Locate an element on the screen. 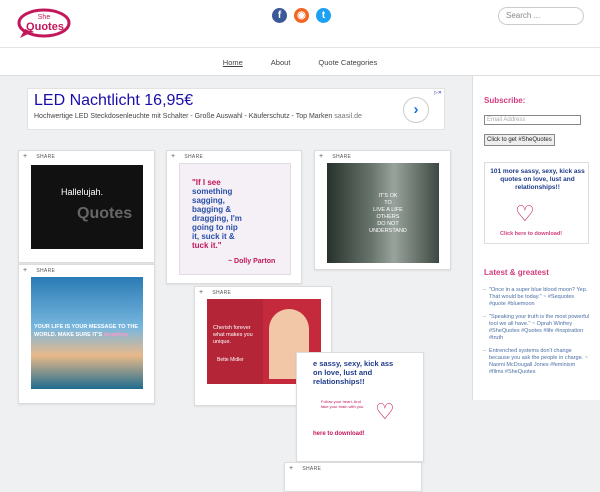 The width and height of the screenshot is (600, 492). ad-choices-icon: ▷✕ is located at coordinates (438, 93).